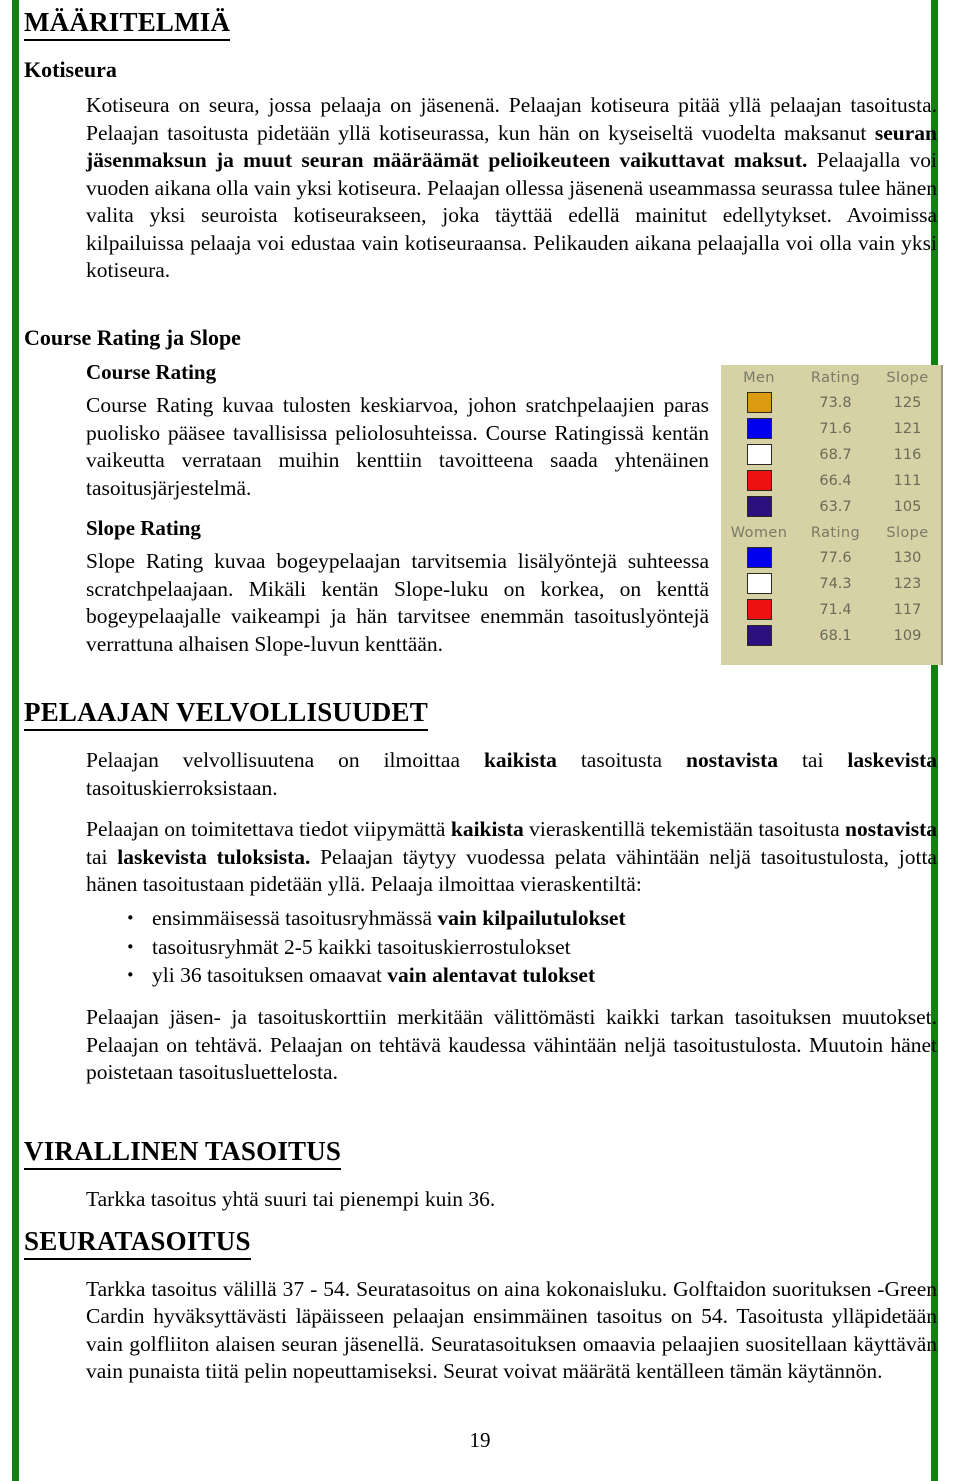 Image resolution: width=960 pixels, height=1481 pixels. What do you see at coordinates (835, 402) in the screenshot?
I see `rating-value: 73.8` at bounding box center [835, 402].